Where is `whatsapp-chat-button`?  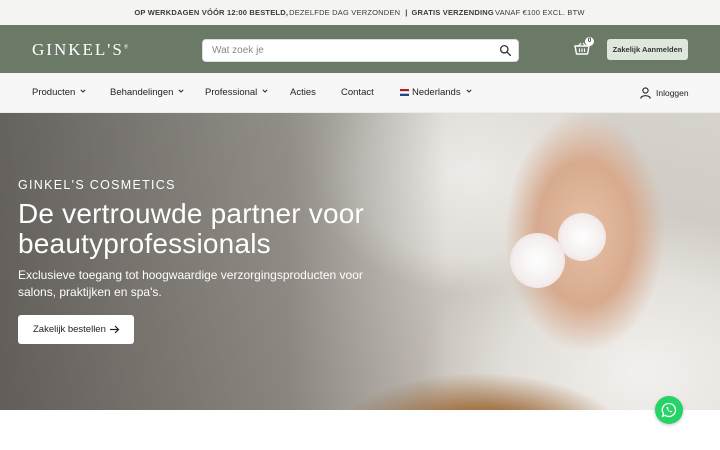
whatsapp-chat-button is located at coordinates (669, 410).